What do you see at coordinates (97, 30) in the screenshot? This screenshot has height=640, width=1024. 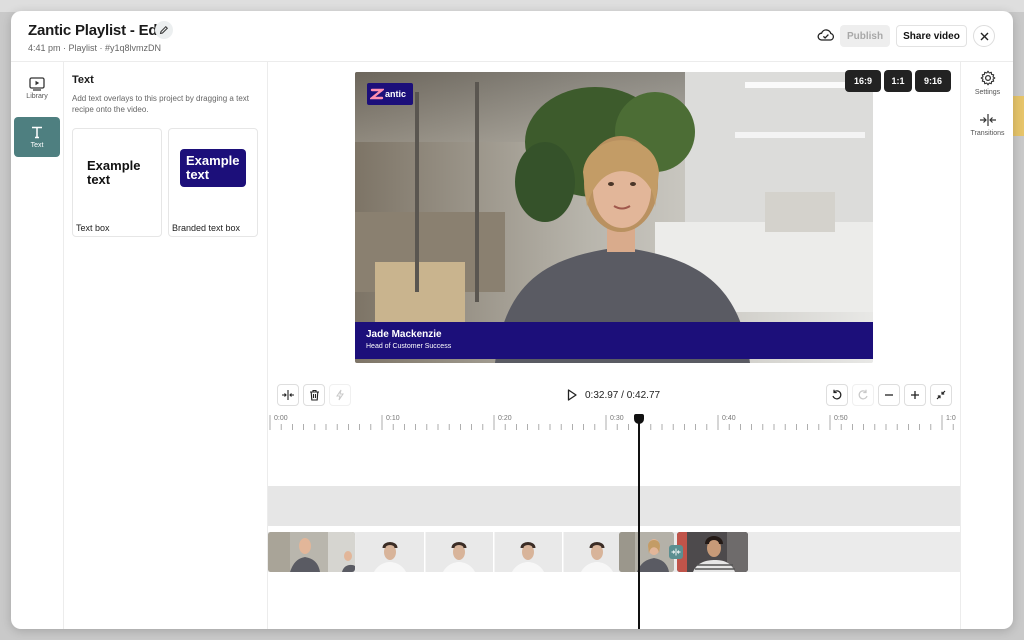 I see `page-title: Zantic Playlist - Edit` at bounding box center [97, 30].